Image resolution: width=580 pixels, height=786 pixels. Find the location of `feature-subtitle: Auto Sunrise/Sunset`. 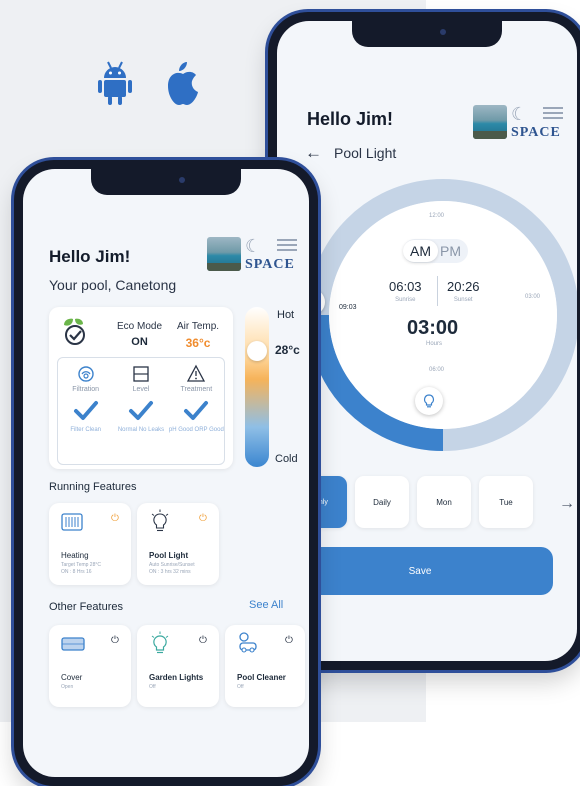

feature-subtitle: Auto Sunrise/Sunset is located at coordinates (172, 565).